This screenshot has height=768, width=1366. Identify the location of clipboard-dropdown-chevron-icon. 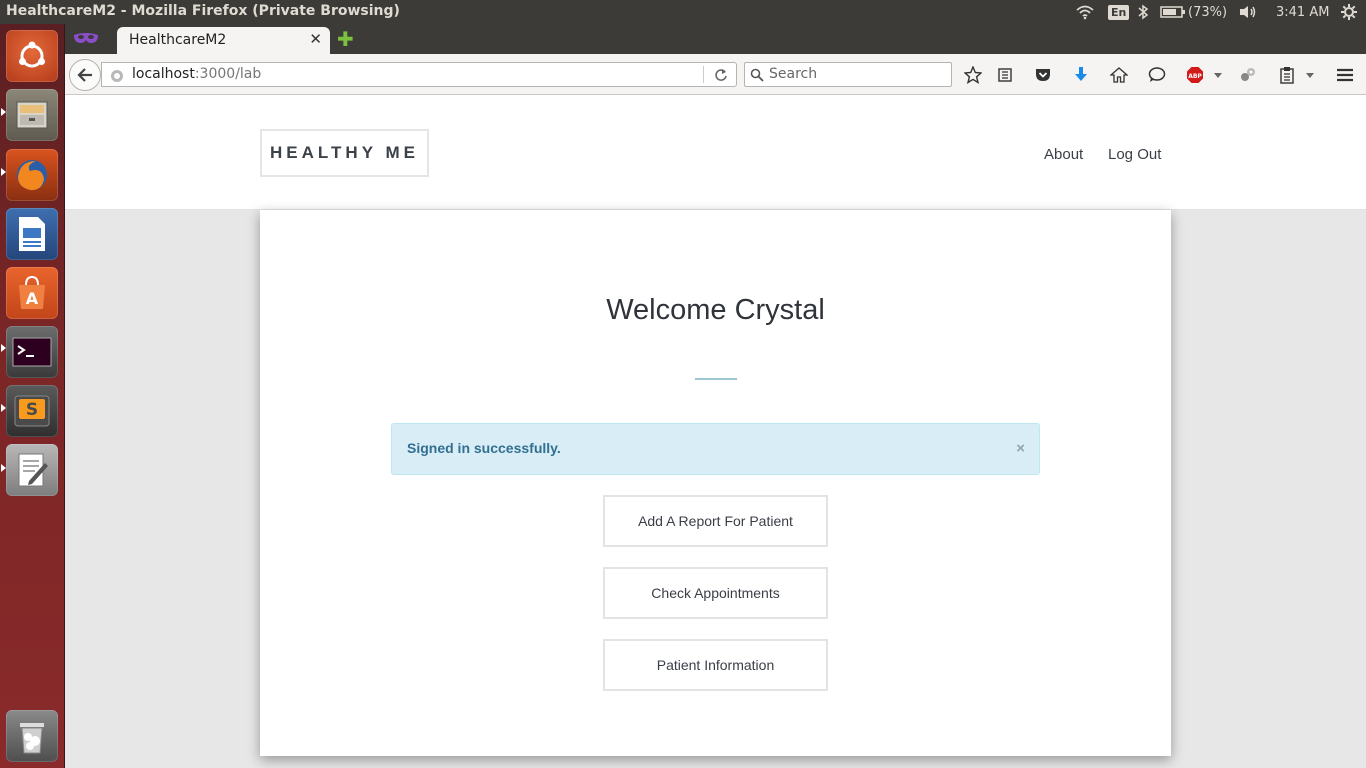
(1310, 75).